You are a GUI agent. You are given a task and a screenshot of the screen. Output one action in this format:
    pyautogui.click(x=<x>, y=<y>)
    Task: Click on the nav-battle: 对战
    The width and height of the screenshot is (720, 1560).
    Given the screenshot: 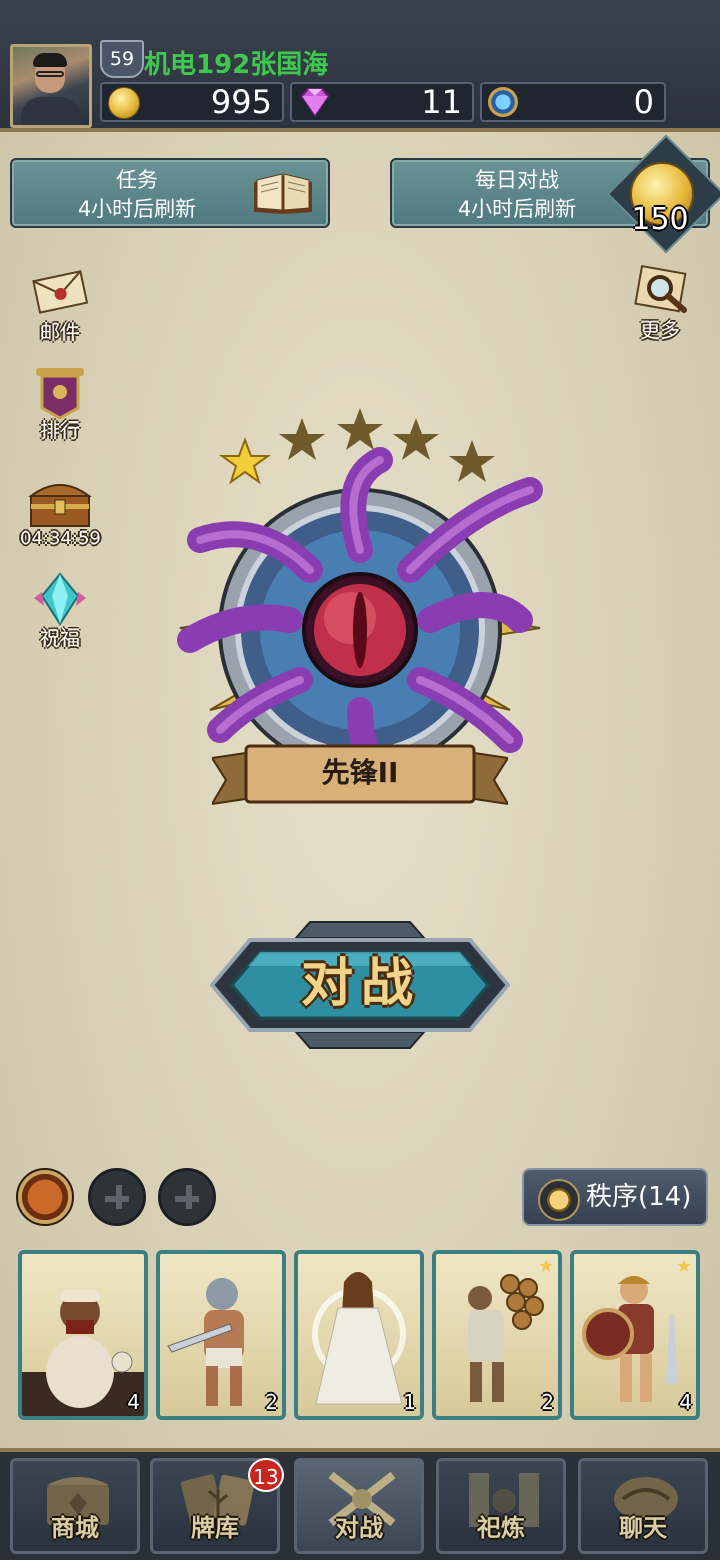 What is the action you would take?
    pyautogui.click(x=359, y=1506)
    